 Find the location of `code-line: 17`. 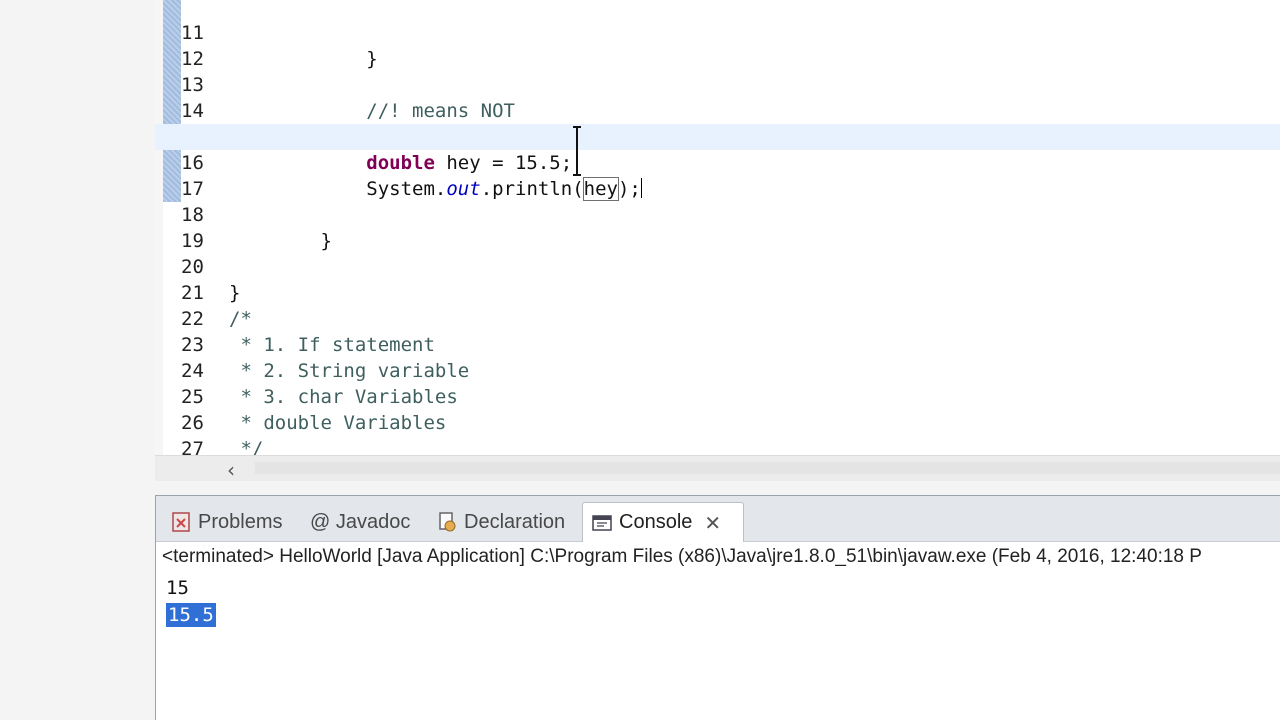

code-line: 17 is located at coordinates (717, 175).